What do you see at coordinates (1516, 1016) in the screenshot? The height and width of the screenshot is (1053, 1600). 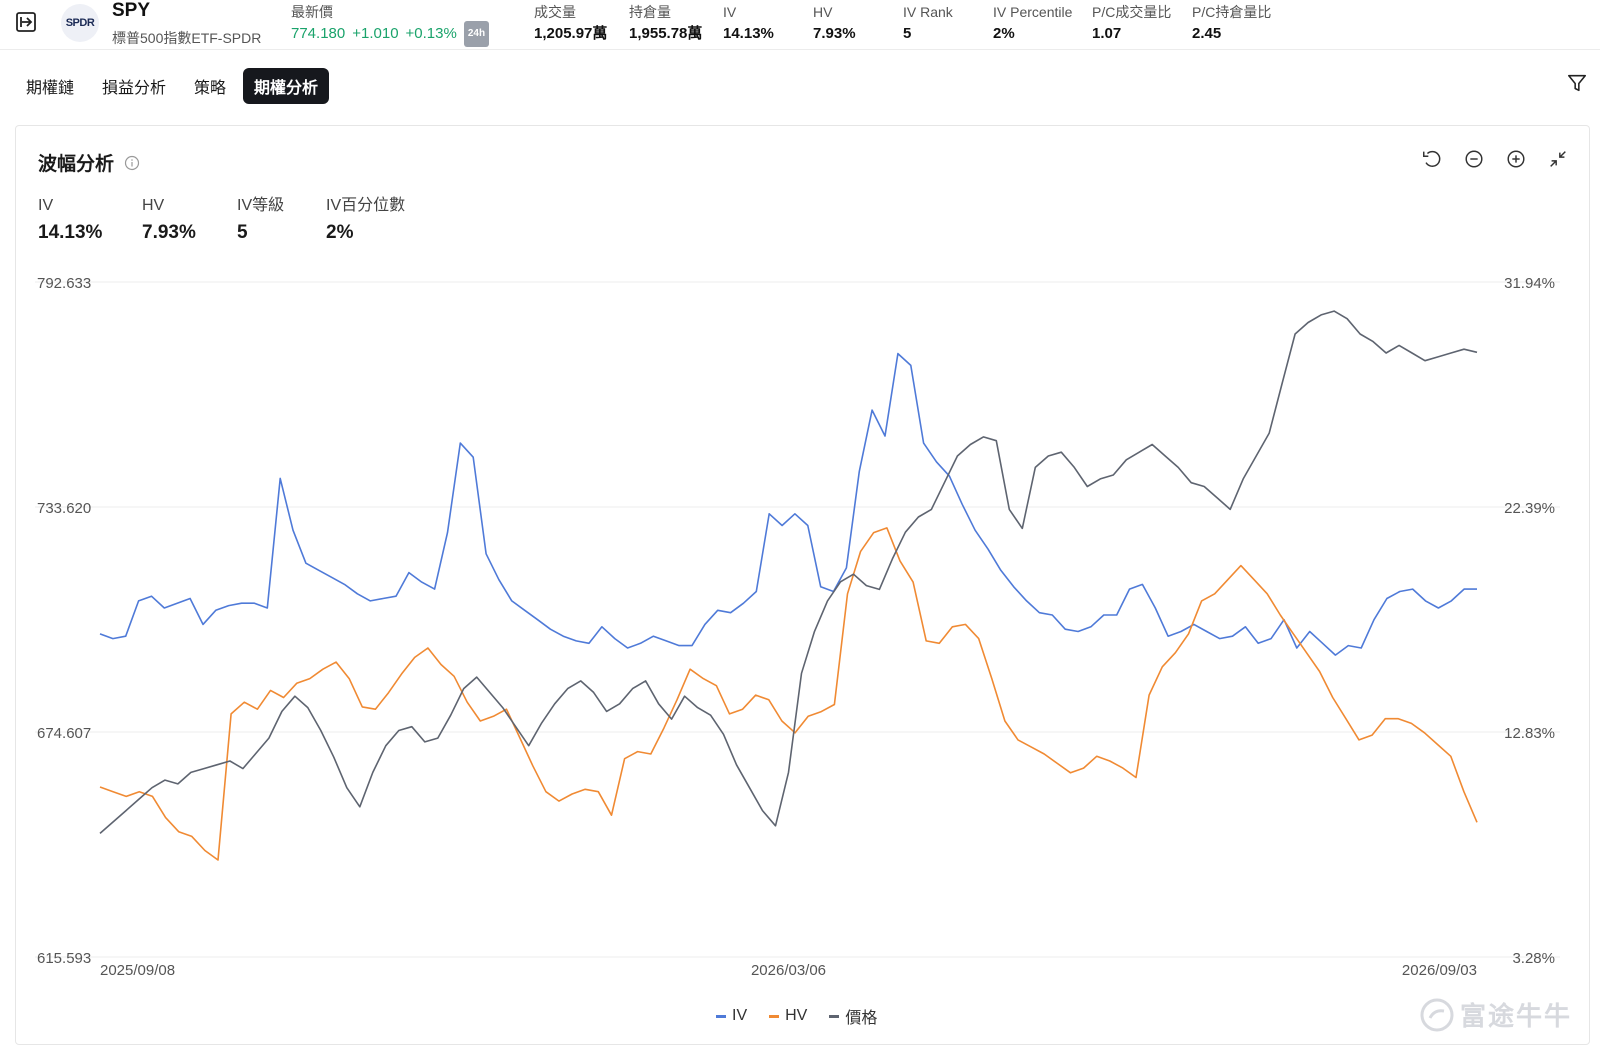 I see `watermark-text: 富途牛牛` at bounding box center [1516, 1016].